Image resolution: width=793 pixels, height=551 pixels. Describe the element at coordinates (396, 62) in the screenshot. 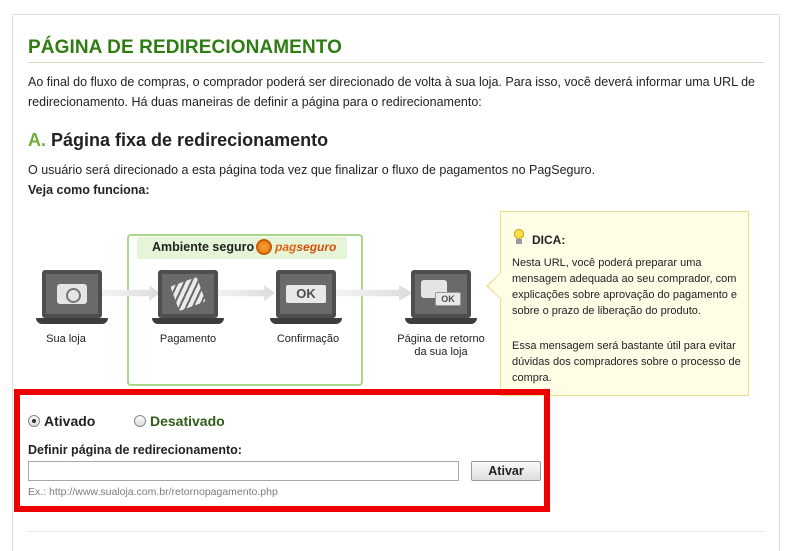

I see `title-divider` at that location.